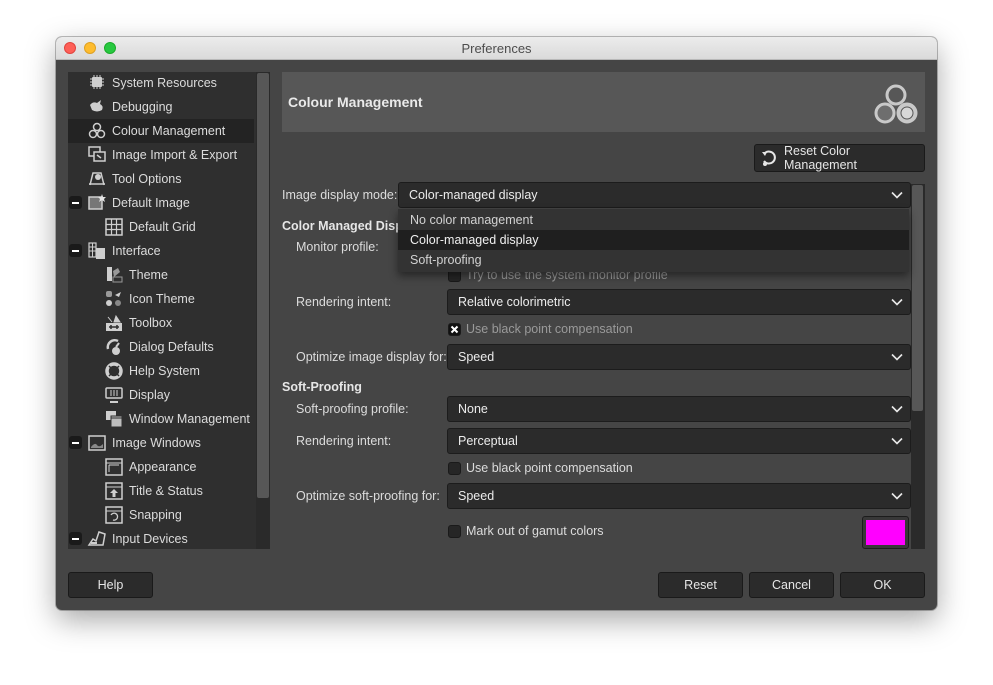 Image resolution: width=993 pixels, height=685 pixels. What do you see at coordinates (155, 515) in the screenshot?
I see `sidebar-item-label: Snapping` at bounding box center [155, 515].